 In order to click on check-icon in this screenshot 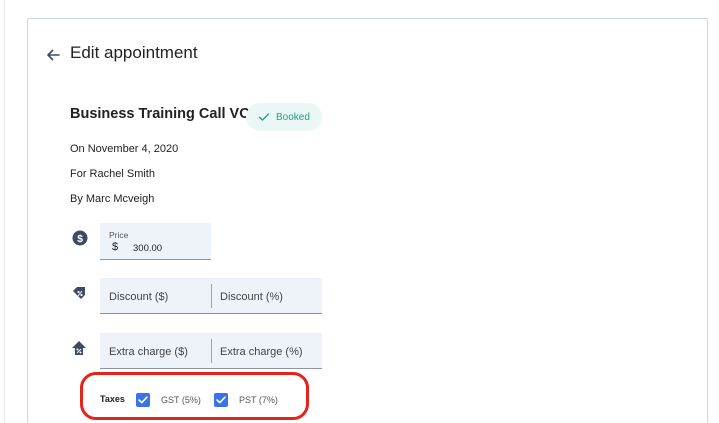, I will do `click(264, 117)`.